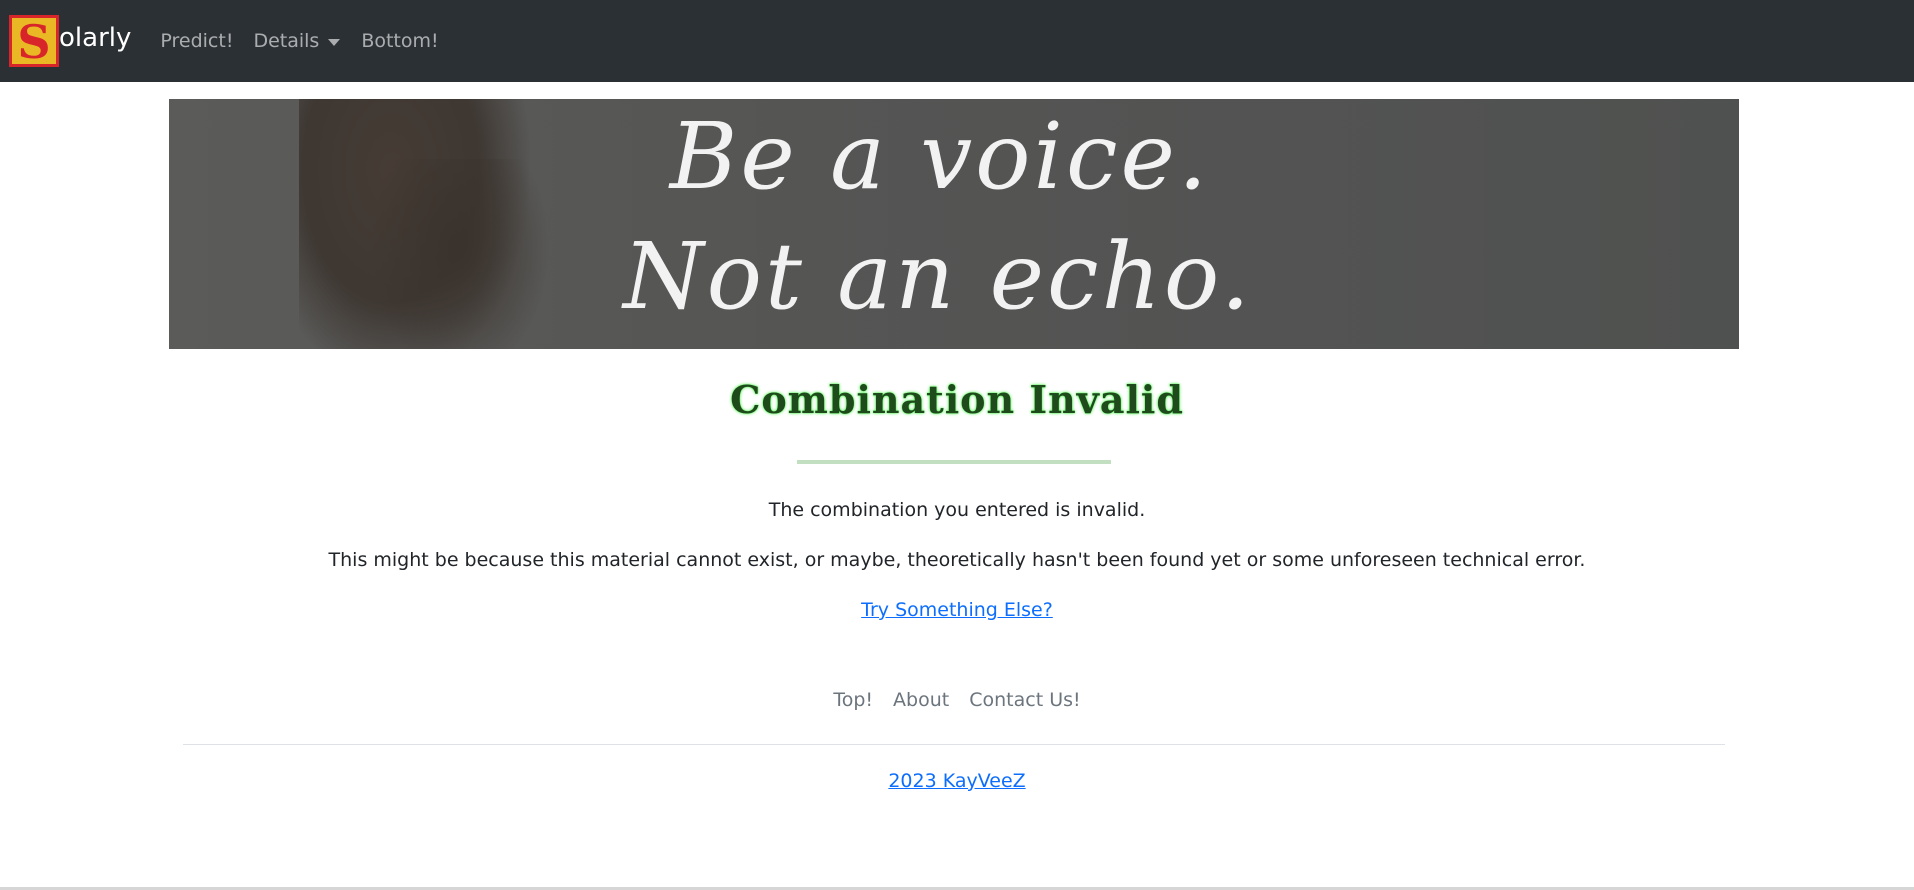  I want to click on nav-bottom-link: Bottom!, so click(399, 41).